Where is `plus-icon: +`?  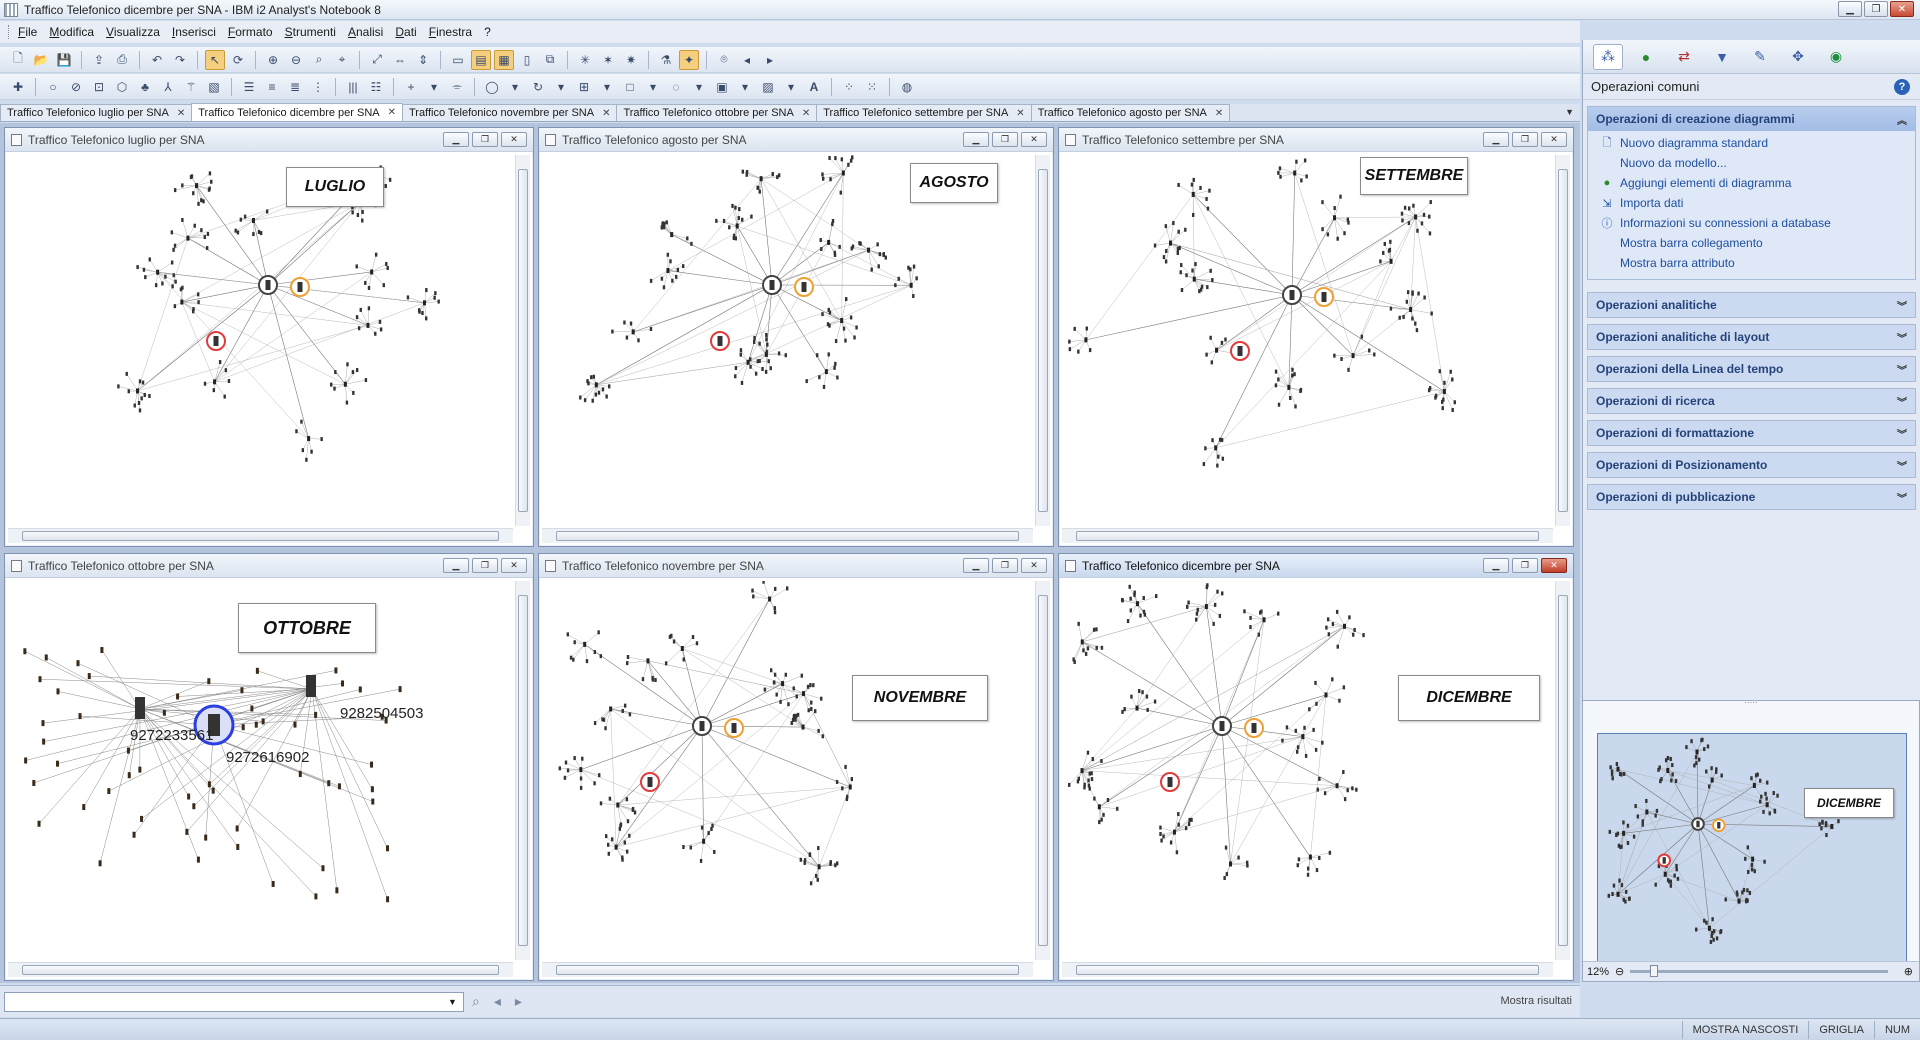
plus-icon: + is located at coordinates (411, 87).